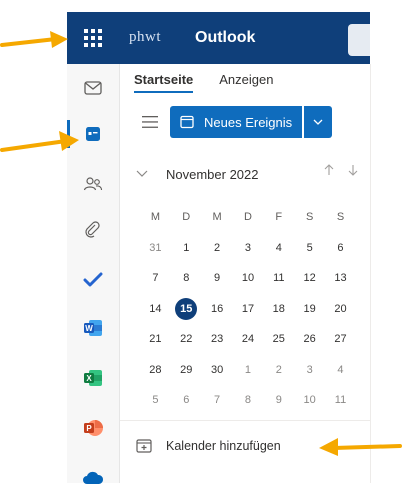 The height and width of the screenshot is (498, 403). Describe the element at coordinates (186, 370) in the screenshot. I see `calendar-day: 29` at that location.